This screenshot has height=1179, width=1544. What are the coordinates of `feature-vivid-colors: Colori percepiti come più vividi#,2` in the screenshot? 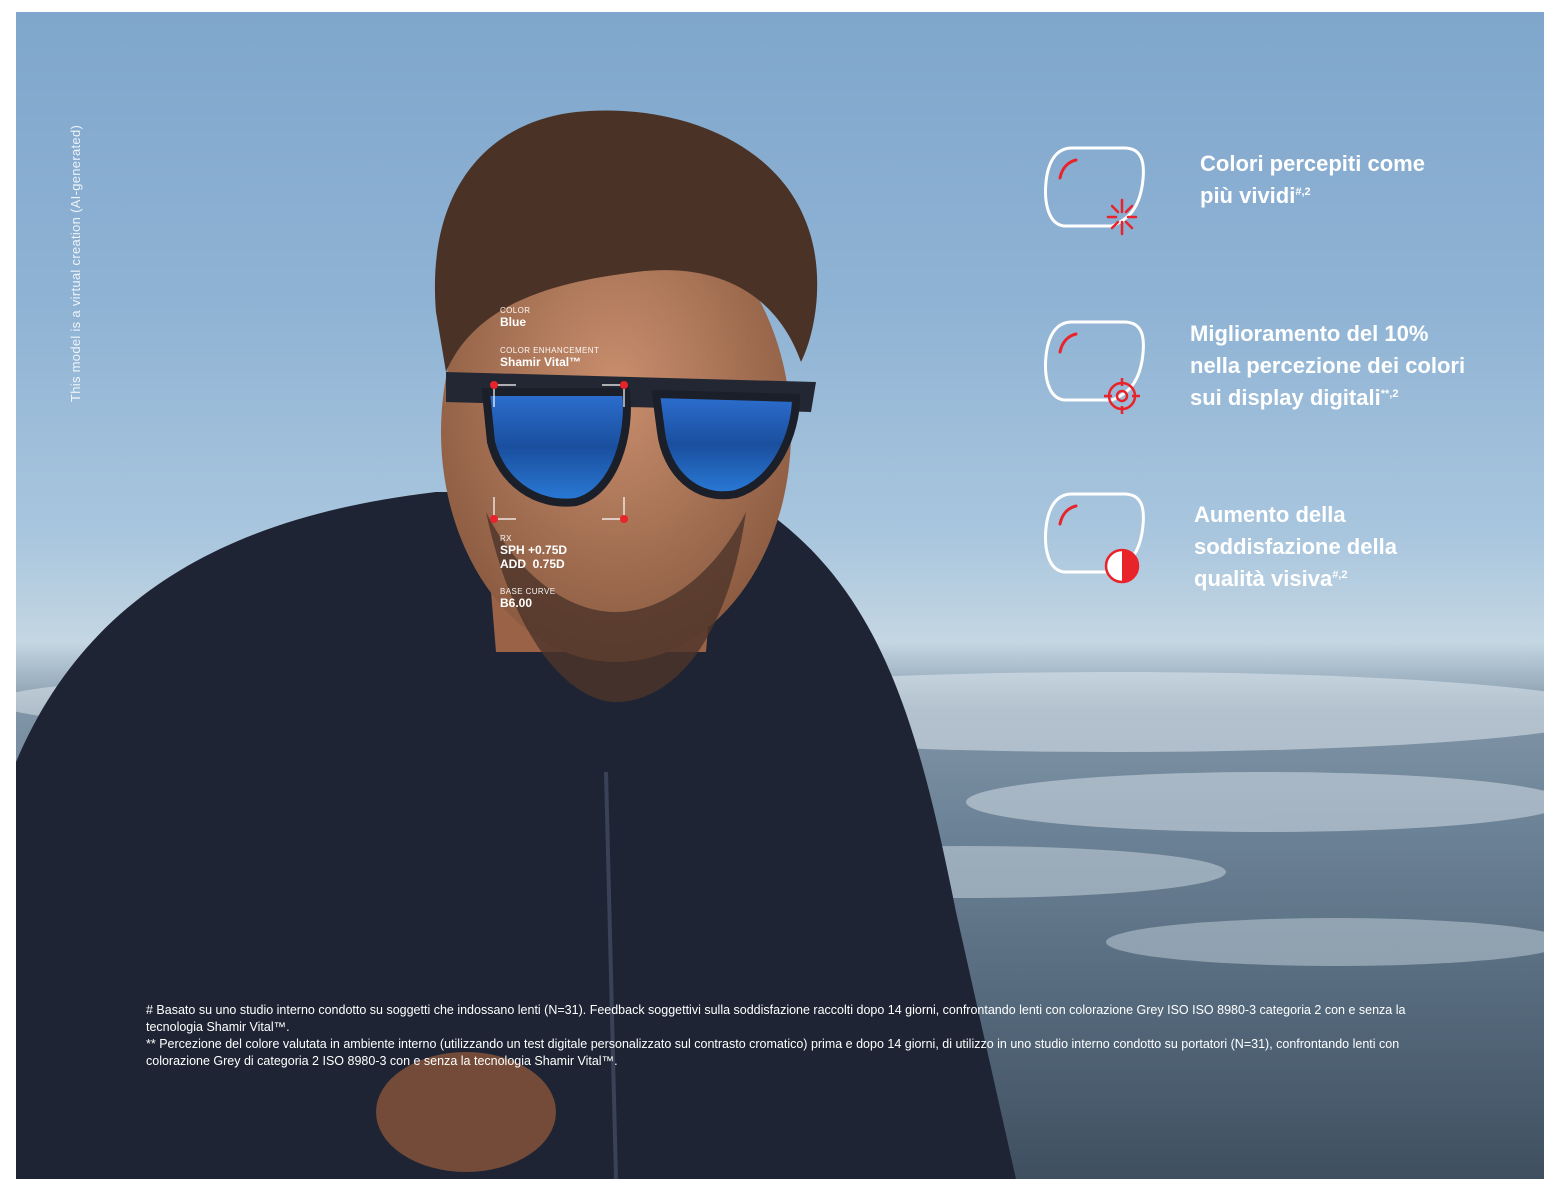 It's located at (1312, 180).